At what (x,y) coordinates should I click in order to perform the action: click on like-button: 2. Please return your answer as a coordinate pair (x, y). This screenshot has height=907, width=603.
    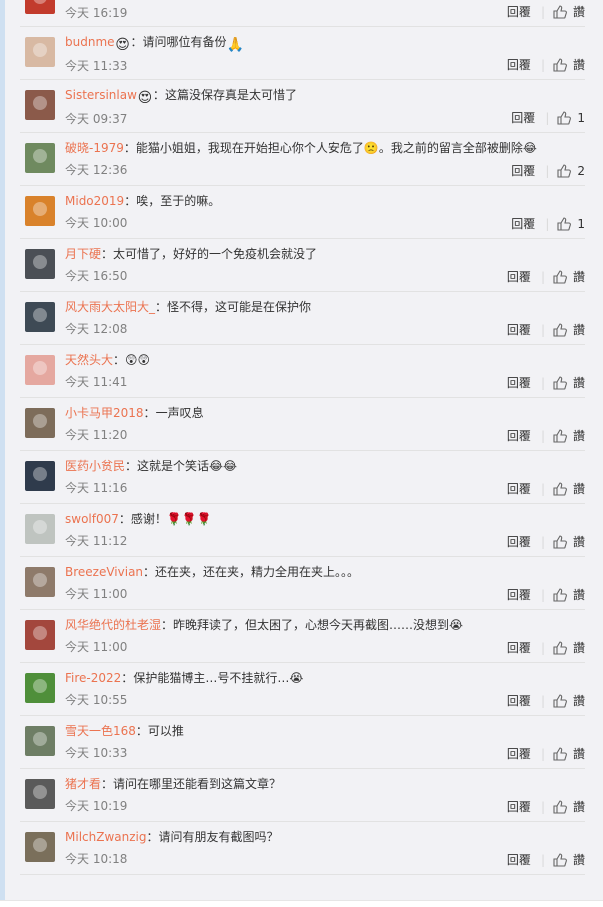
    Looking at the image, I should click on (581, 171).